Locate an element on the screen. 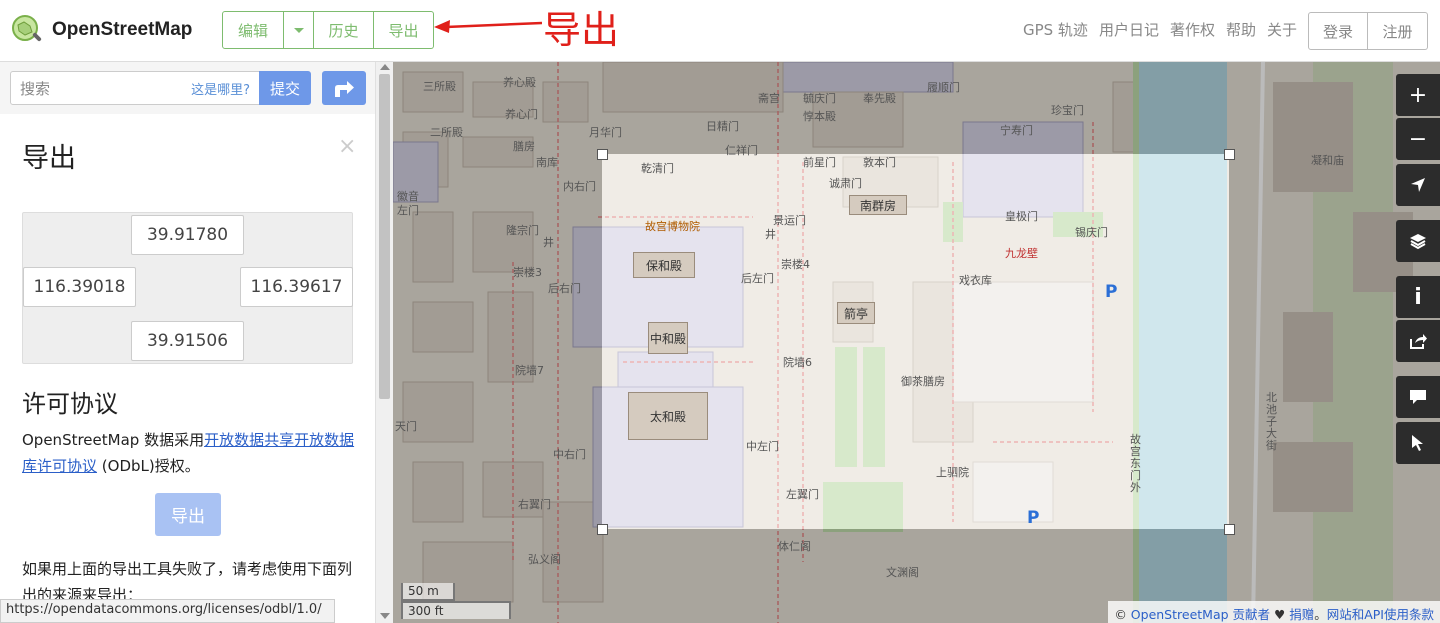 This screenshot has width=1440, height=623. login-button: 登录 is located at coordinates (1338, 31).